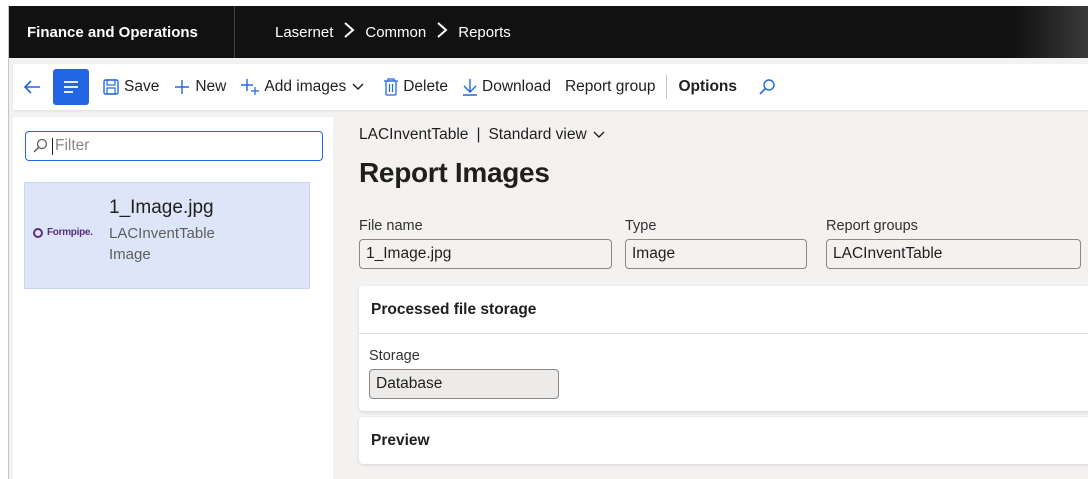 The height and width of the screenshot is (479, 1088). What do you see at coordinates (953, 254) in the screenshot?
I see `report-groups-input: LACInventTable` at bounding box center [953, 254].